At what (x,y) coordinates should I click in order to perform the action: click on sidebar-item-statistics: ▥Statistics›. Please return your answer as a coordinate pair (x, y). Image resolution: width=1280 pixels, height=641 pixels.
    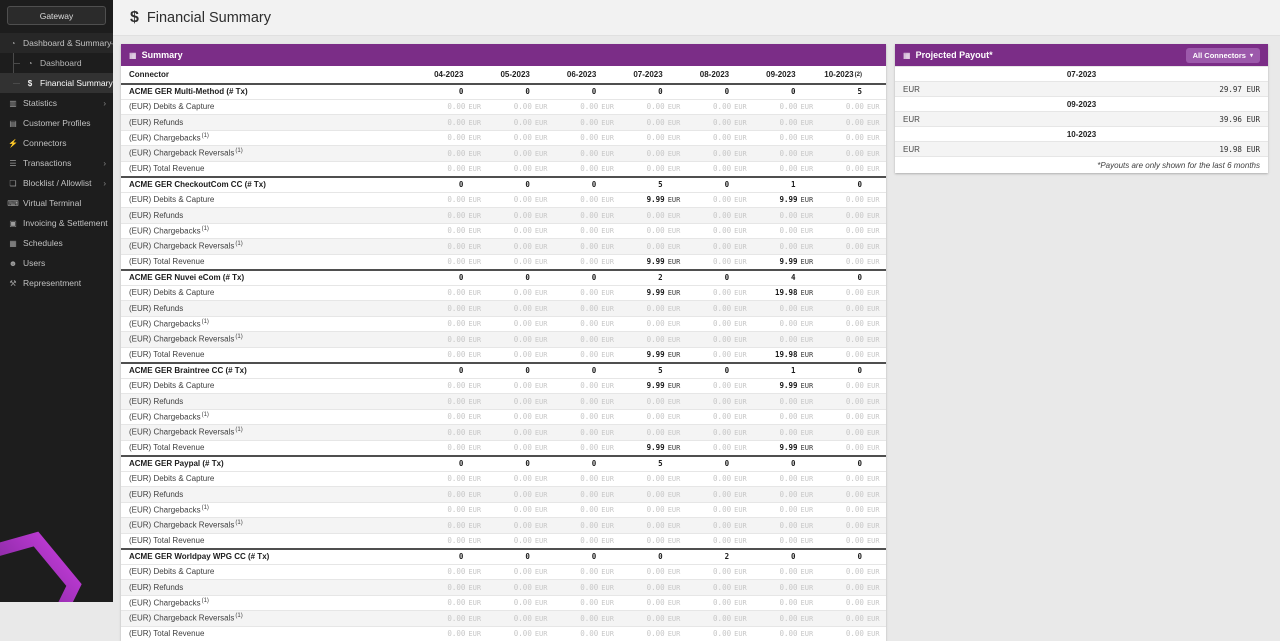
    Looking at the image, I should click on (56, 103).